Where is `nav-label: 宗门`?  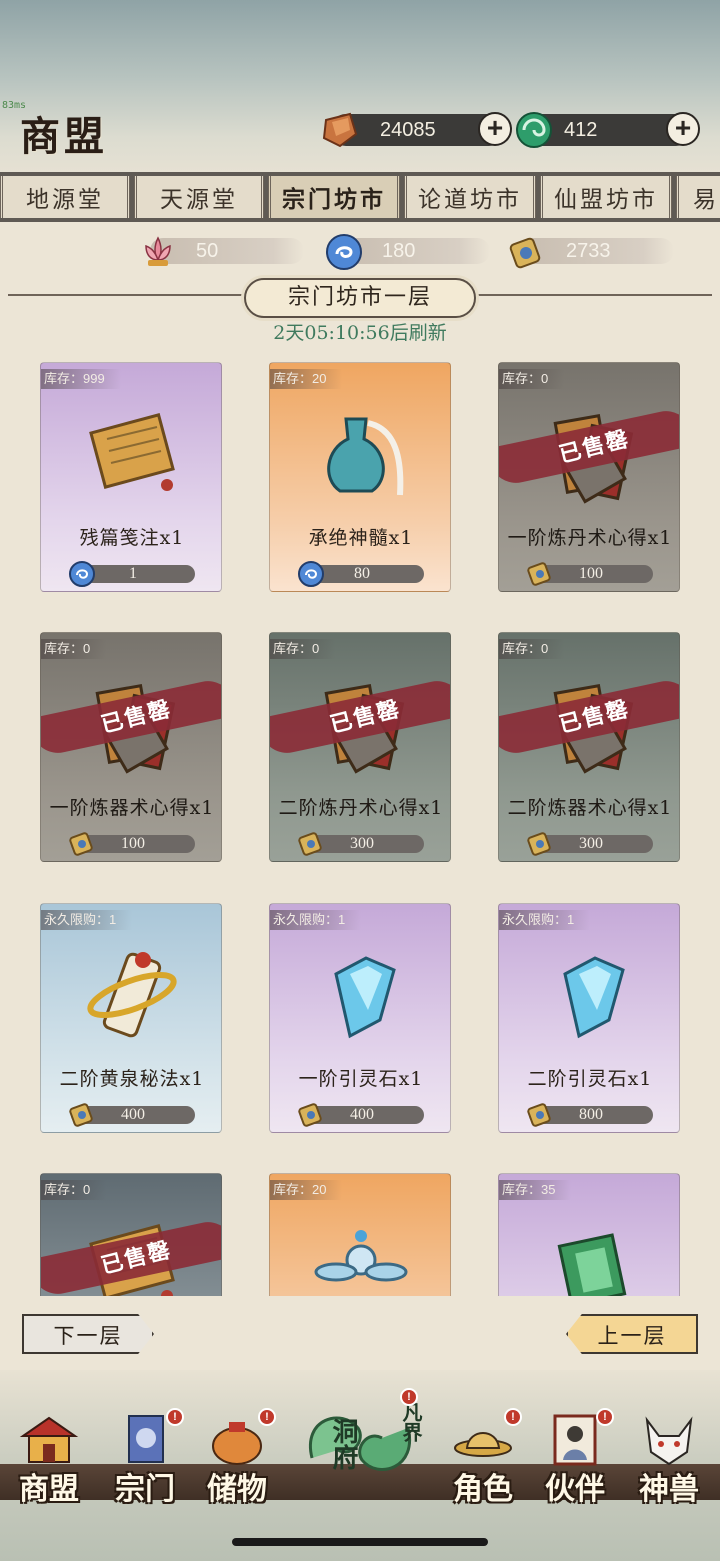
nav-label: 宗门 is located at coordinates (145, 1489).